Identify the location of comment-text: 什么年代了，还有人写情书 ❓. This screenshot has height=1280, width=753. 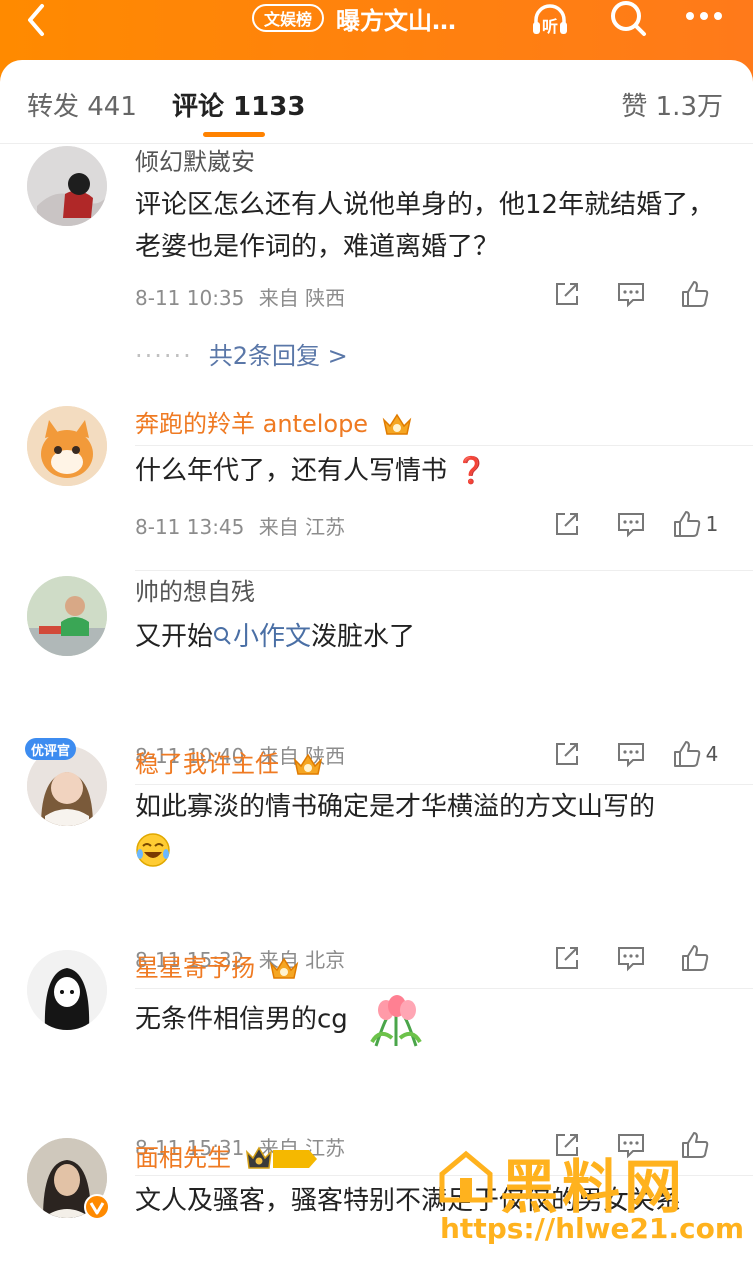
(311, 471).